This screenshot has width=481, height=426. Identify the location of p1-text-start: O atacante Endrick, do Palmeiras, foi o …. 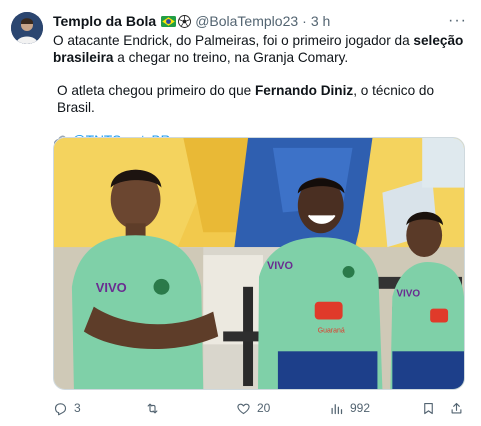
(233, 40).